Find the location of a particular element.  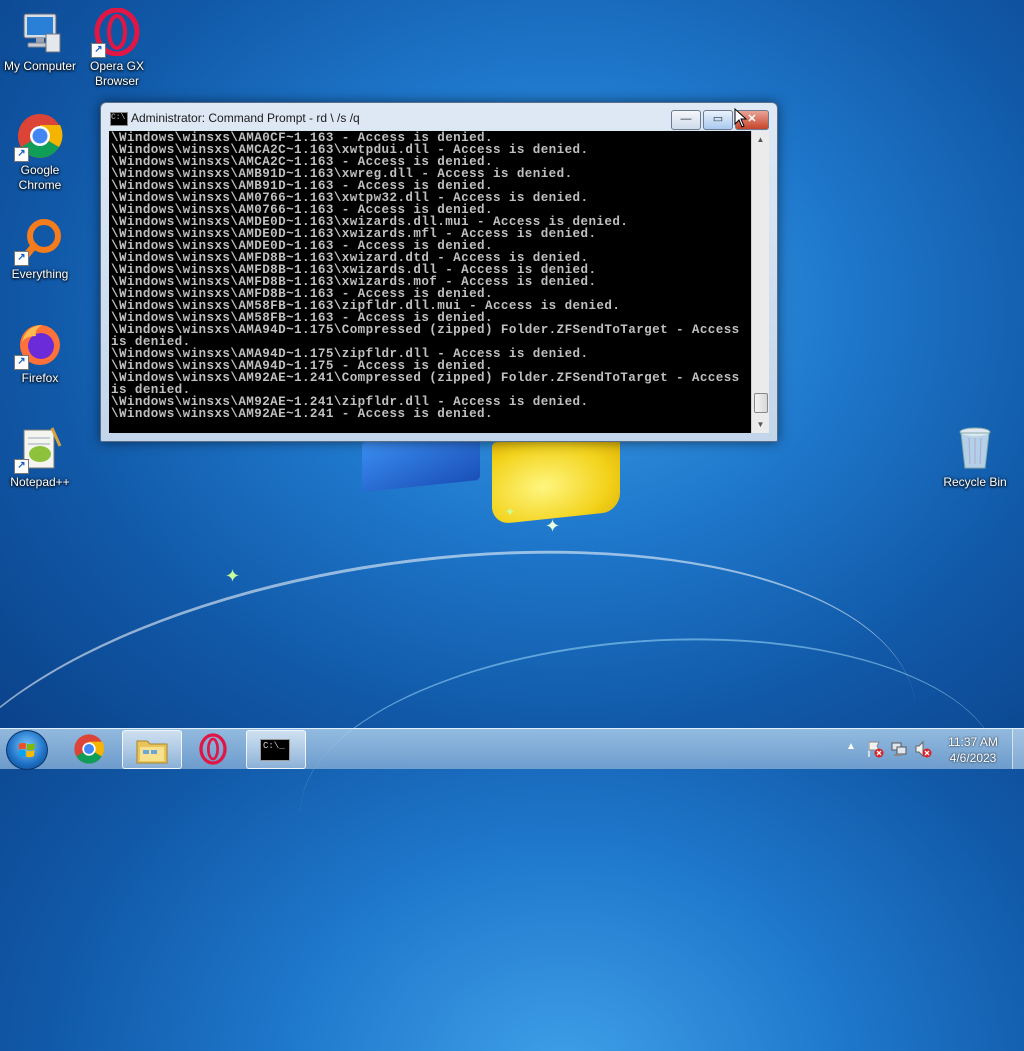

scroll-up-arrow-icon: ▲ is located at coordinates (760, 139).